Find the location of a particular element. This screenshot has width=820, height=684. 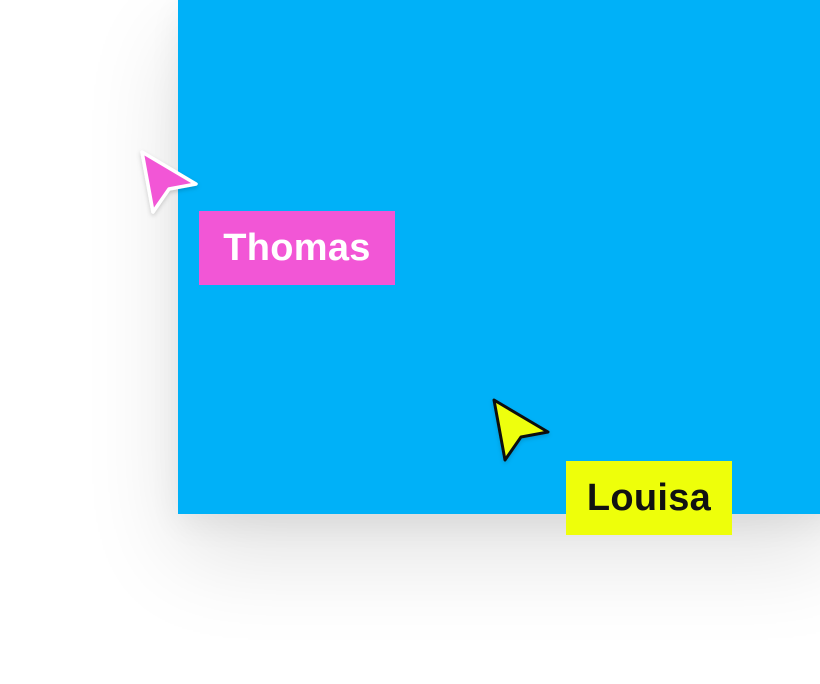

collaborator-name-thomas: Thomas is located at coordinates (297, 247).